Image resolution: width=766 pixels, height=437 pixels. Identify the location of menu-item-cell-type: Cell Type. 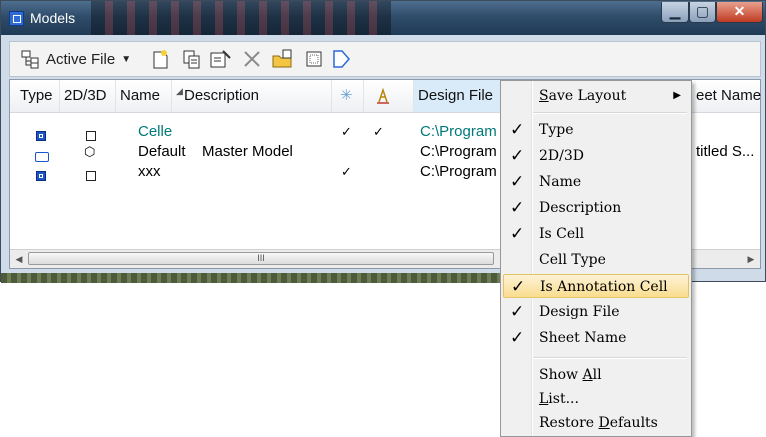
(596, 260).